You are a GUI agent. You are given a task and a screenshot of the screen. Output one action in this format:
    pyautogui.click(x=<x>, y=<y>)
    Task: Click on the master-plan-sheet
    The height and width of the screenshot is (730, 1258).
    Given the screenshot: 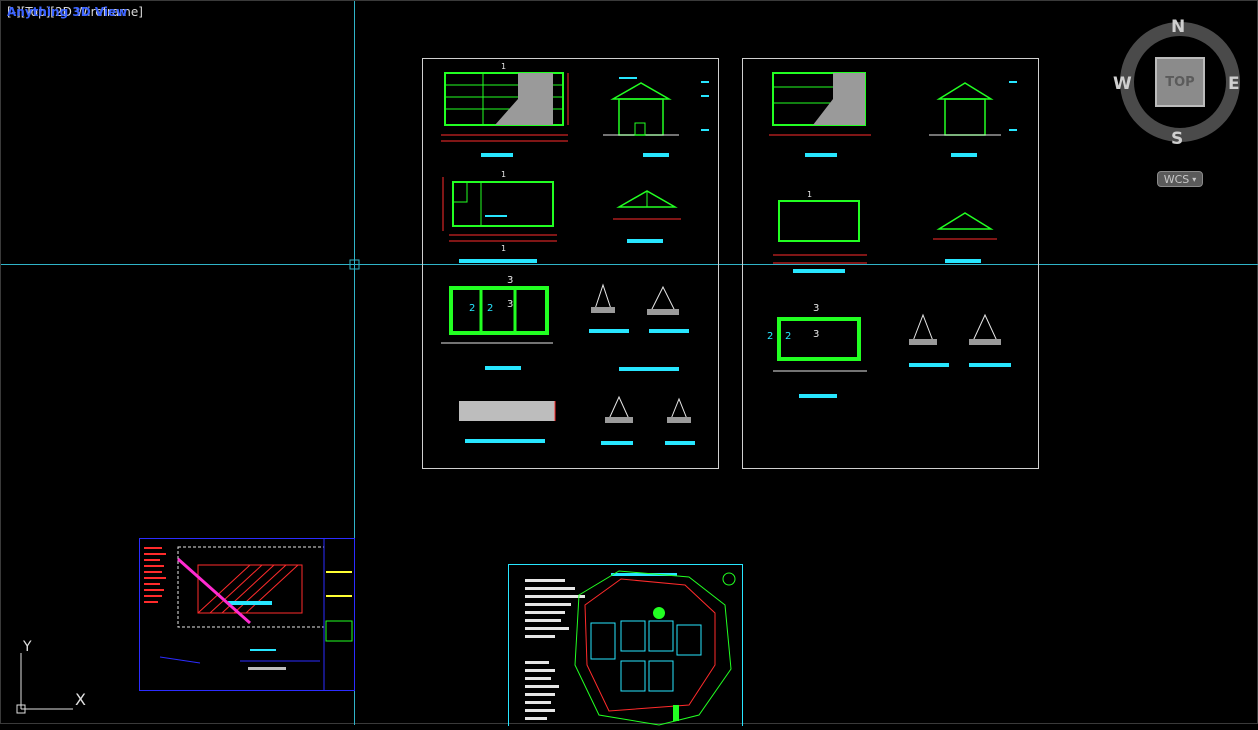 What is the action you would take?
    pyautogui.click(x=625, y=645)
    